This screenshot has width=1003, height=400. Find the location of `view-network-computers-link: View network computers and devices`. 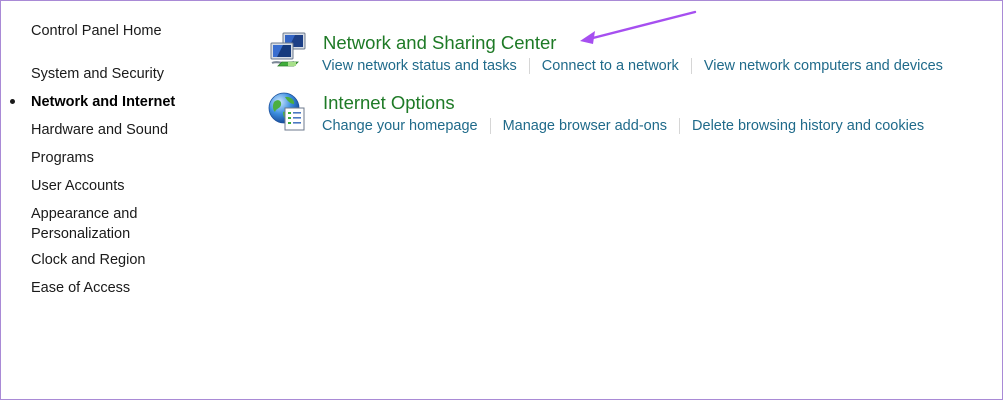

view-network-computers-link: View network computers and devices is located at coordinates (823, 66).